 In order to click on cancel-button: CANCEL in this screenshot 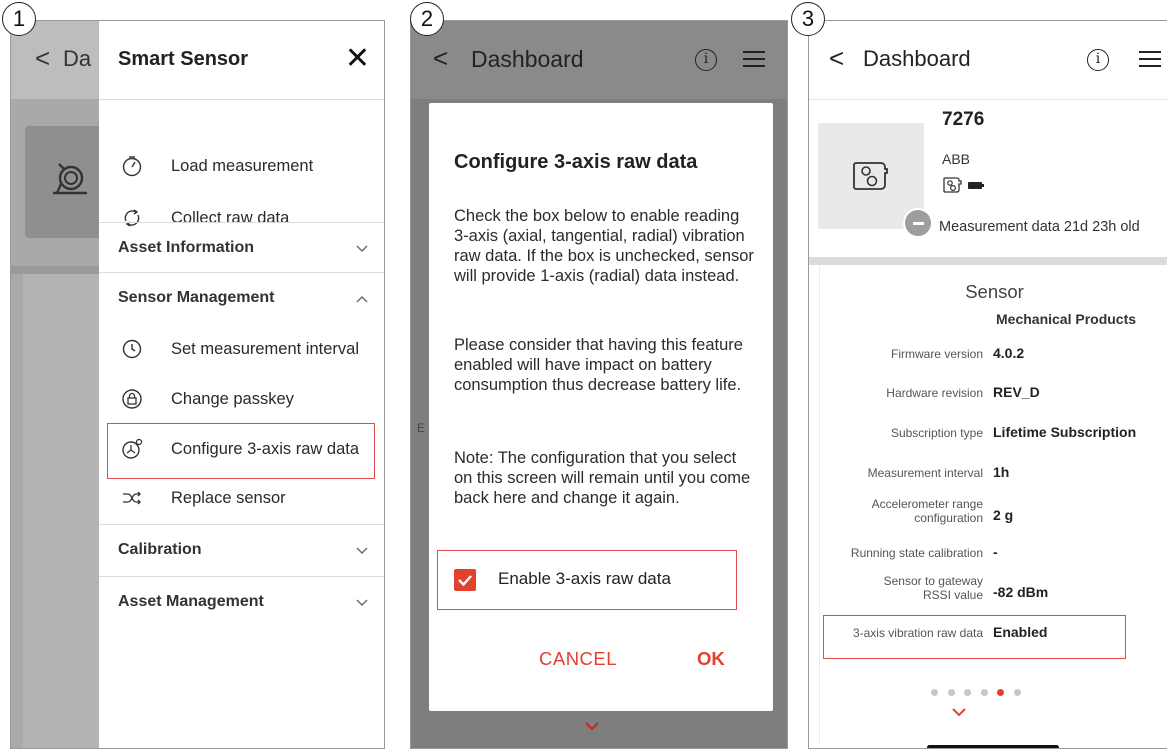, I will do `click(578, 659)`.